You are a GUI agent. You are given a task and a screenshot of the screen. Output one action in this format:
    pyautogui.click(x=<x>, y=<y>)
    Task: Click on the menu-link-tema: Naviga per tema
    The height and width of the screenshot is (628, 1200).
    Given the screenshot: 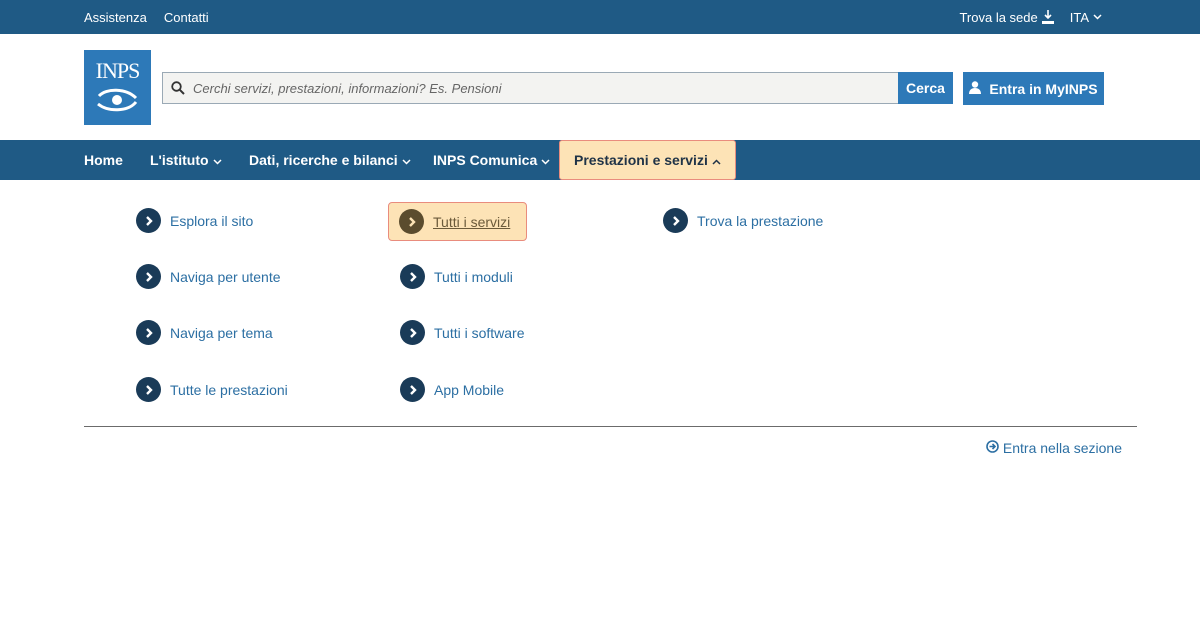 What is the action you would take?
    pyautogui.click(x=204, y=332)
    